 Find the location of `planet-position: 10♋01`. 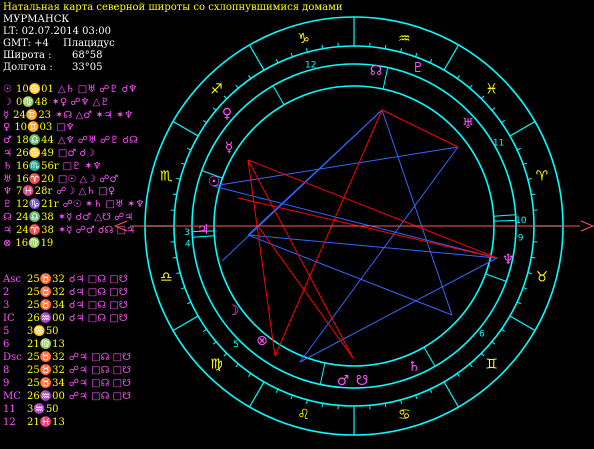

planet-position: 10♋01 is located at coordinates (34, 89).